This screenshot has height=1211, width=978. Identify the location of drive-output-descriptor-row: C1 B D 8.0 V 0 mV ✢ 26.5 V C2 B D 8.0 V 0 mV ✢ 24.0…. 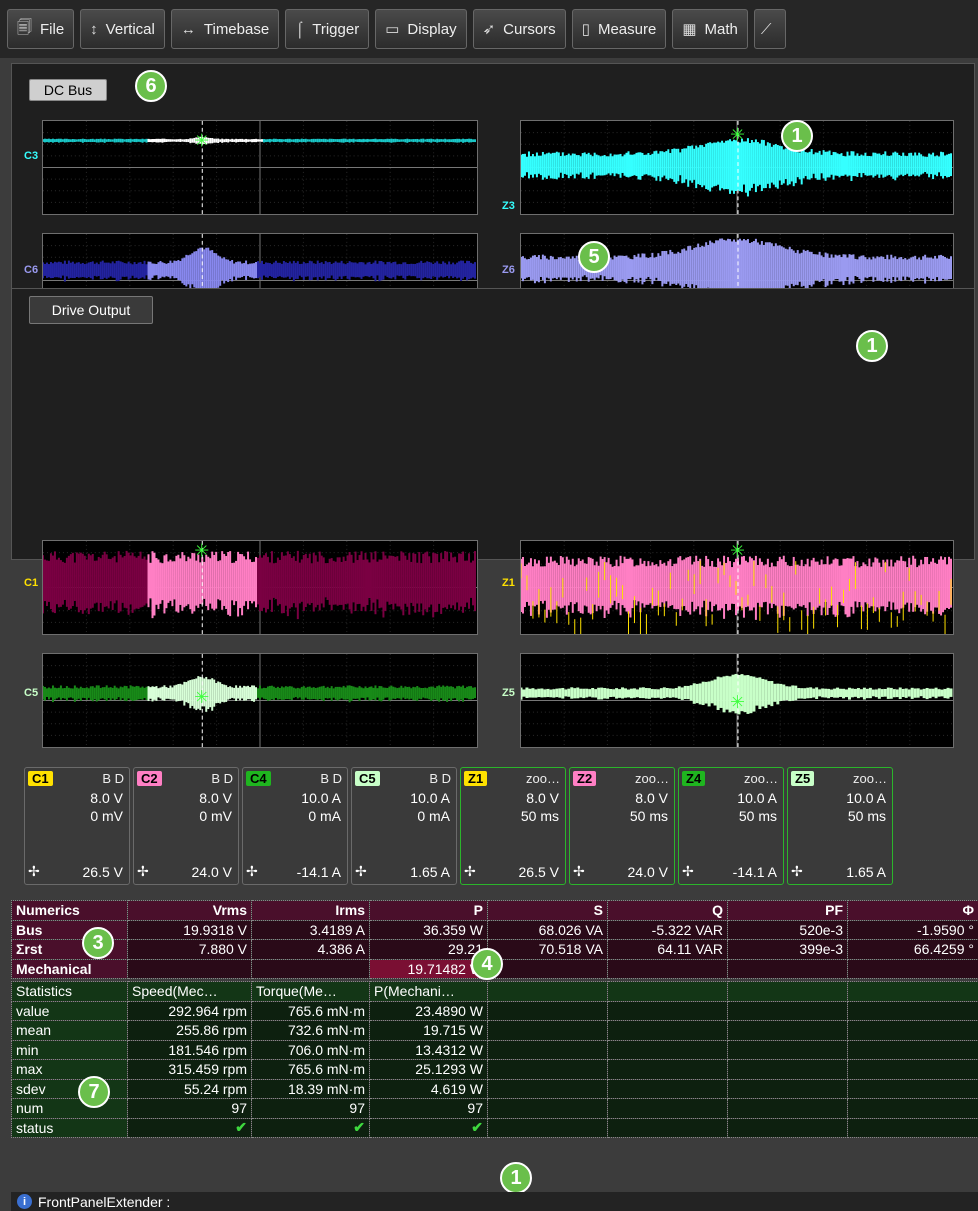
(460, 826).